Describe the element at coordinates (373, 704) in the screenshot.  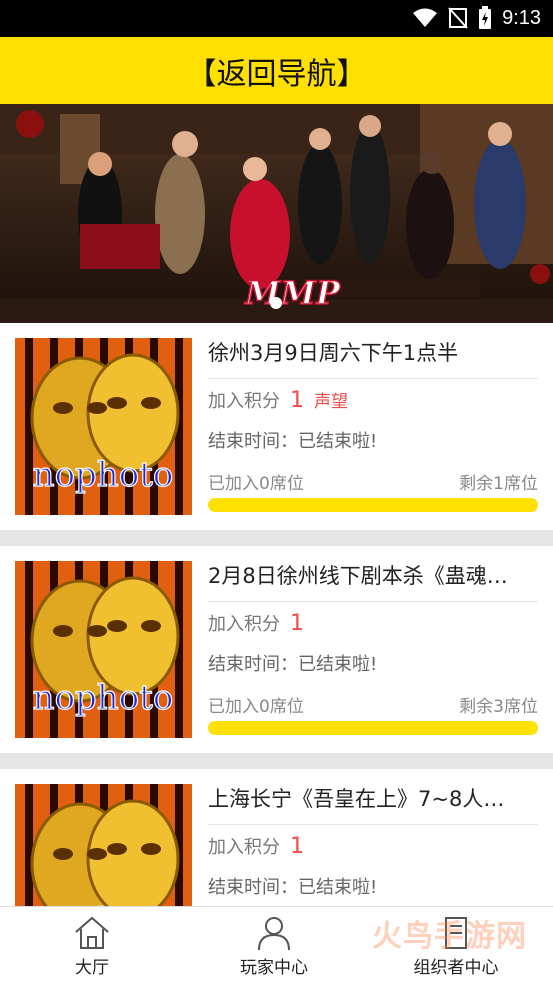
I see `seats-row: 已加入0席位 剩余3席位` at that location.